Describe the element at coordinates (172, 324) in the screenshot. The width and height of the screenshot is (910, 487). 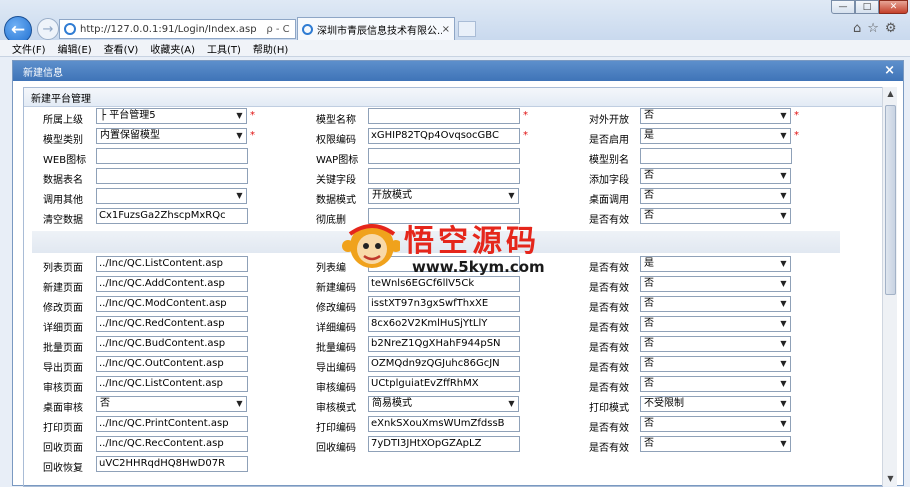
I see `detail-page-input: ../Inc/QC.RedContent.asp` at that location.